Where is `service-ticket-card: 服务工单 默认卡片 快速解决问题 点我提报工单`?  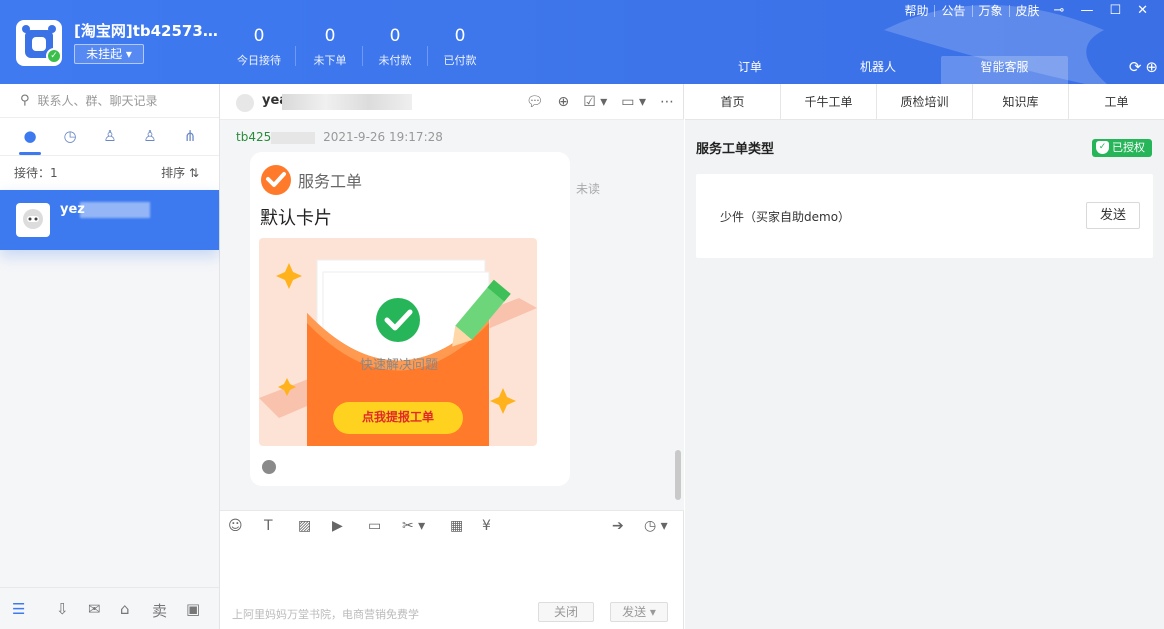
service-ticket-card: 服务工单 默认卡片 快速解决问题 点我提报工单 is located at coordinates (410, 319).